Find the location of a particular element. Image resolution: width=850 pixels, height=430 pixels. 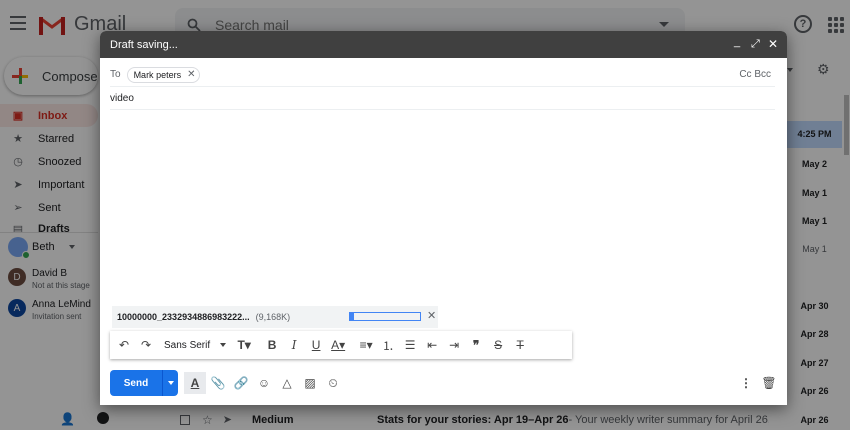

sidebar-item-snoozed: ◷ Snoozed is located at coordinates (49, 161).